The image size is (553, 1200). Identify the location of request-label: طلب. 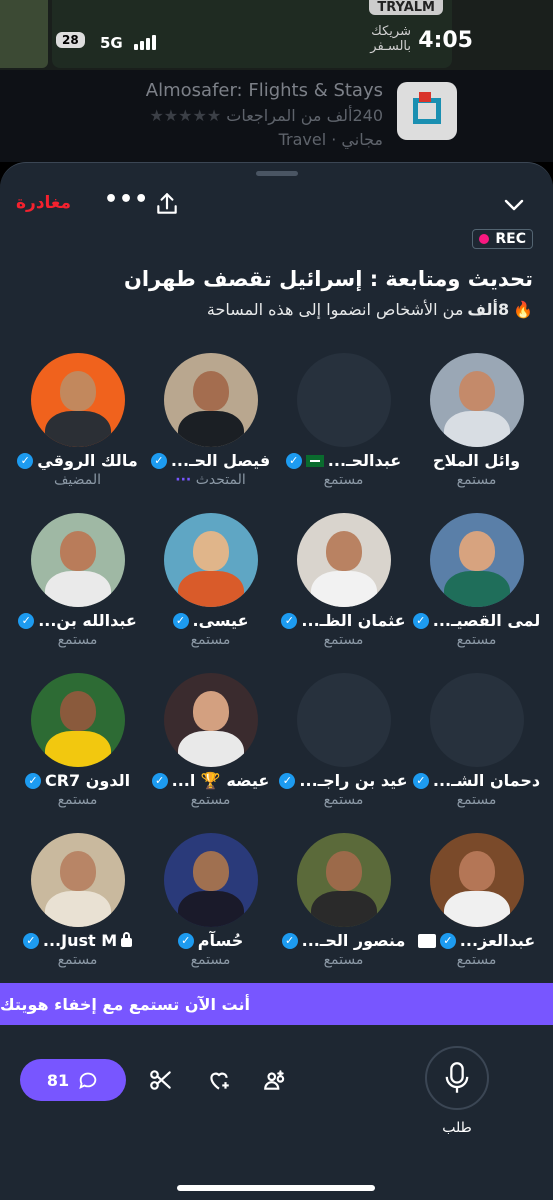
(457, 1128).